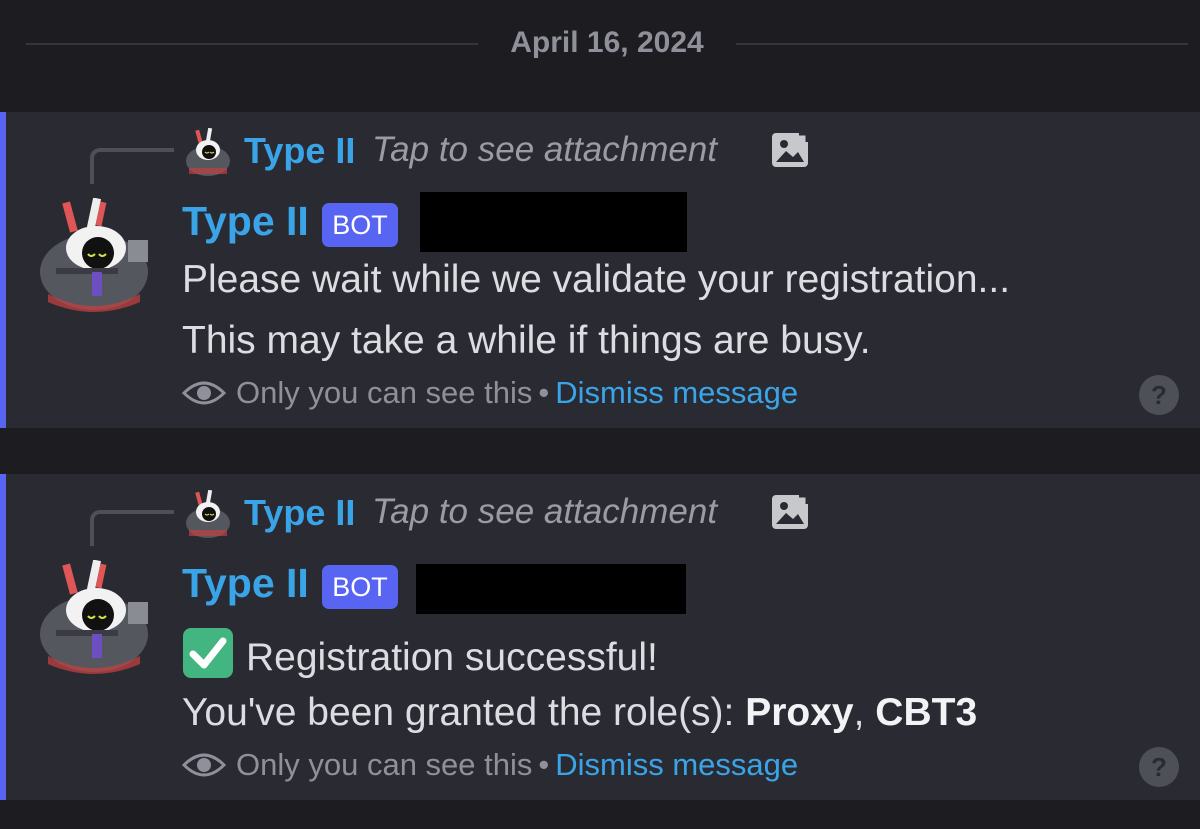 The height and width of the screenshot is (829, 1200). What do you see at coordinates (208, 653) in the screenshot?
I see `check-mark-icon` at bounding box center [208, 653].